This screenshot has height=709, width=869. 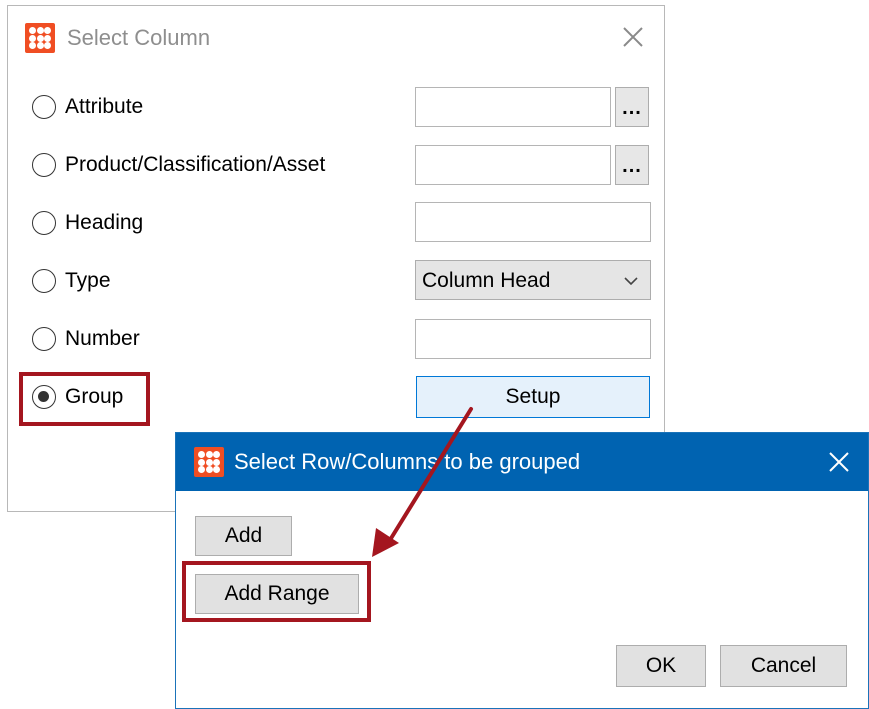 What do you see at coordinates (102, 338) in the screenshot?
I see `option-label: Number` at bounding box center [102, 338].